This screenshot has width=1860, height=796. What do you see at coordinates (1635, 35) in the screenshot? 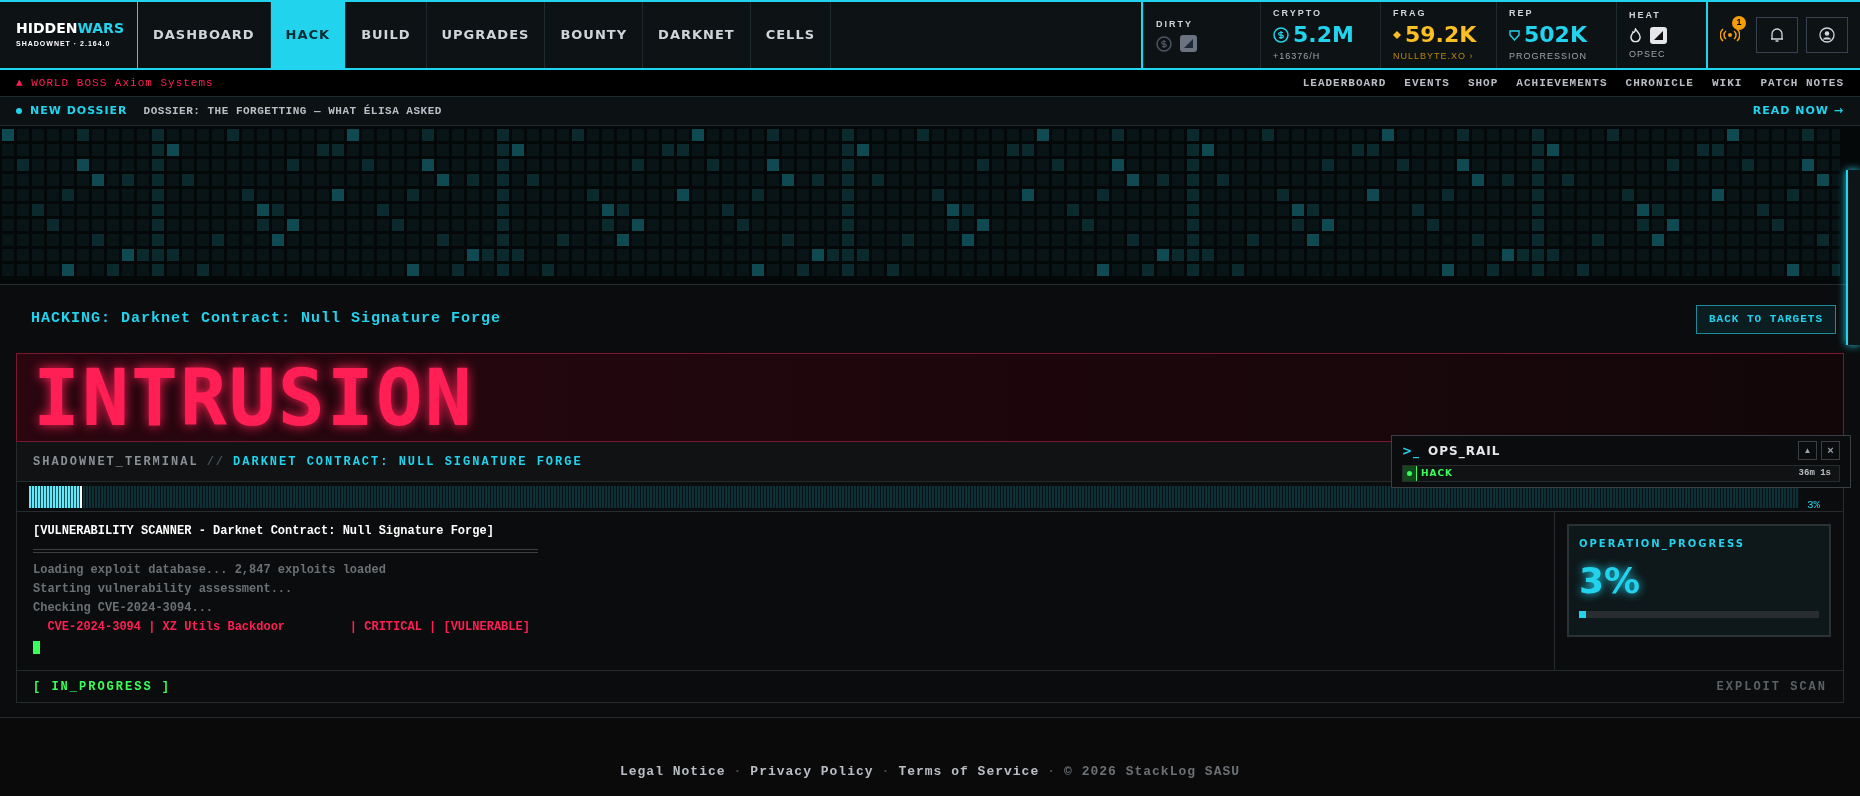
I see `flame-icon` at bounding box center [1635, 35].